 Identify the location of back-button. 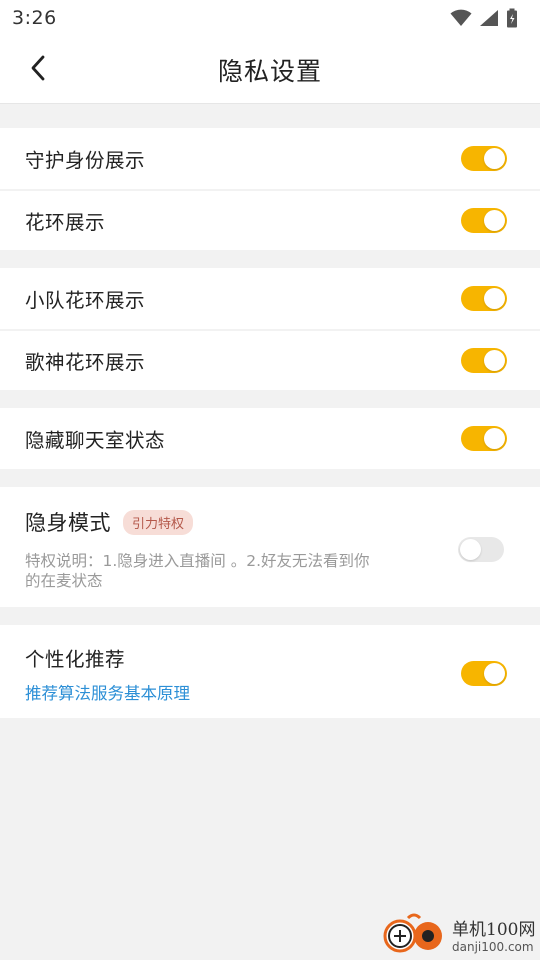
(38, 68).